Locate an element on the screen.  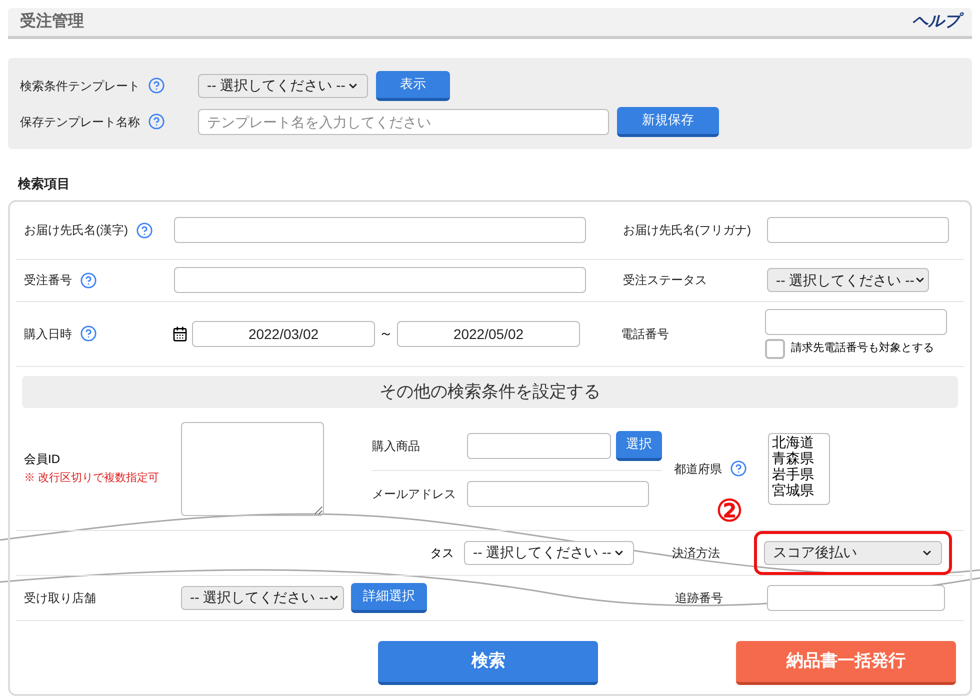
list-option: 宮城県 is located at coordinates (799, 490).